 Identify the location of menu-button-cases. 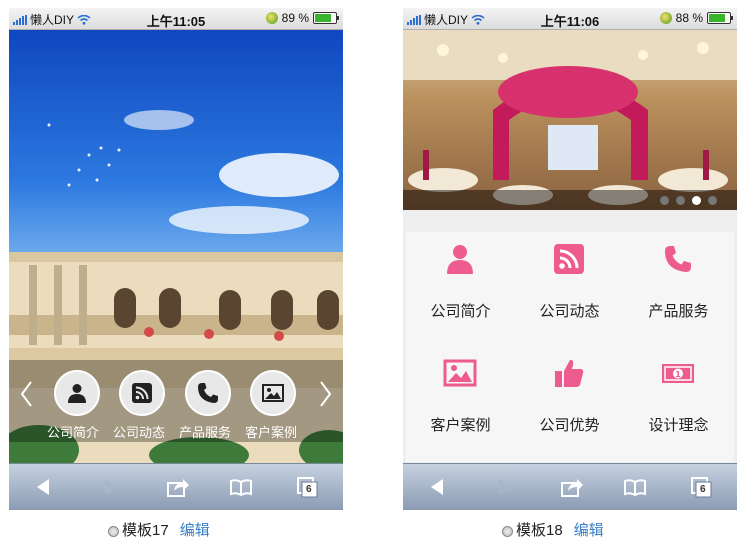
(273, 393).